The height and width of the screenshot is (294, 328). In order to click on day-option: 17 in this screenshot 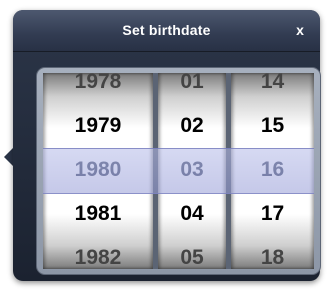, I will do `click(272, 214)`.